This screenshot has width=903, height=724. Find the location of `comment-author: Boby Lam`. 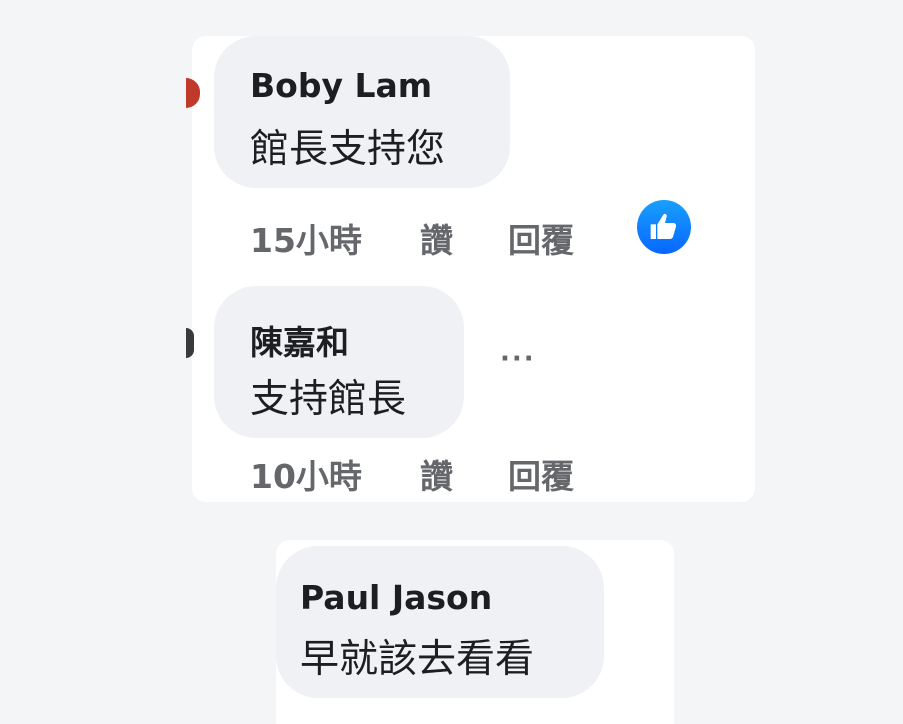

comment-author: Boby Lam is located at coordinates (341, 85).